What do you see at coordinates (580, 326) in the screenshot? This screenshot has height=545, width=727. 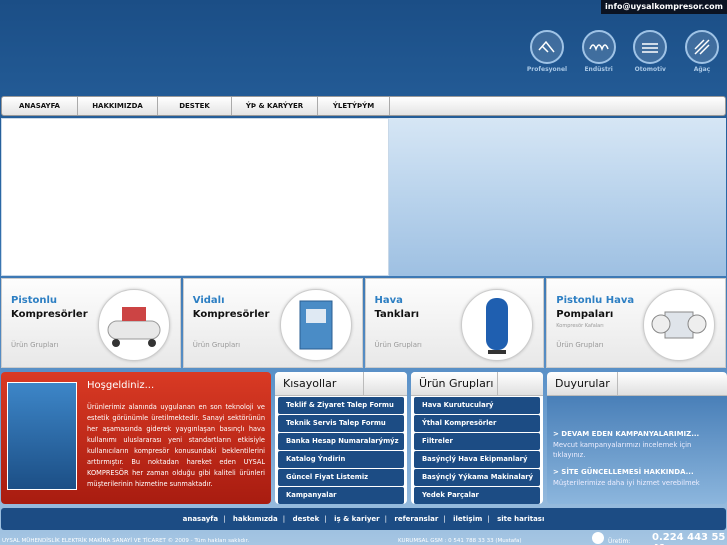 I see `product-title-3: Kompresör Kafaları` at bounding box center [580, 326].